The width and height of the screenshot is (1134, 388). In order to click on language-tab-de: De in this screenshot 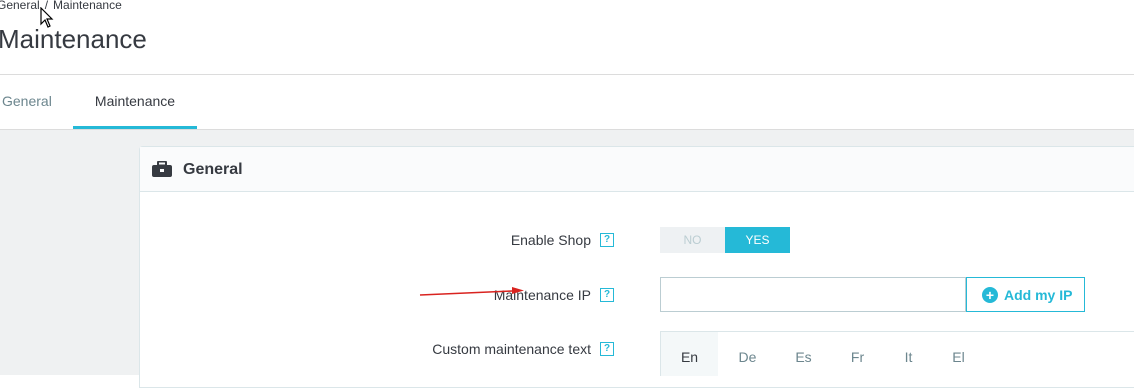, I will do `click(747, 354)`.